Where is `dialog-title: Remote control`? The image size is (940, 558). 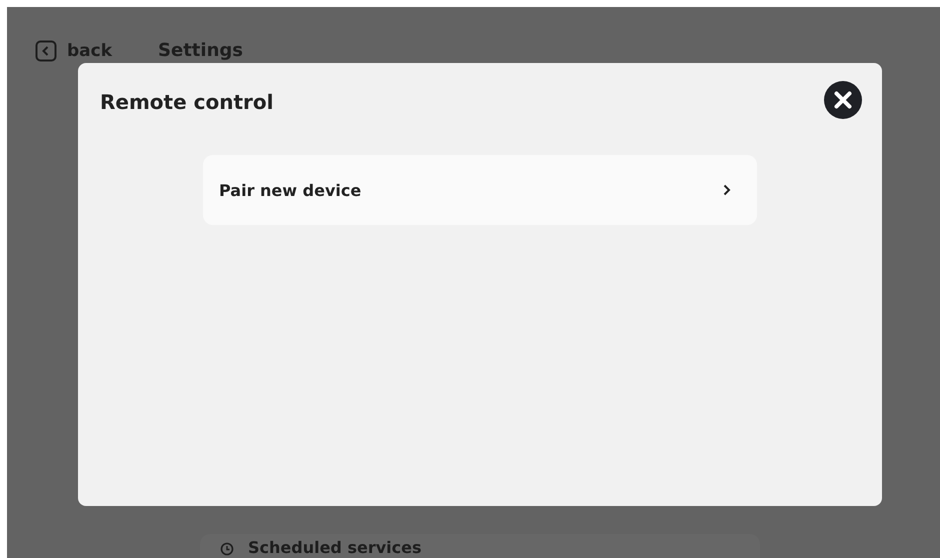 dialog-title: Remote control is located at coordinates (187, 102).